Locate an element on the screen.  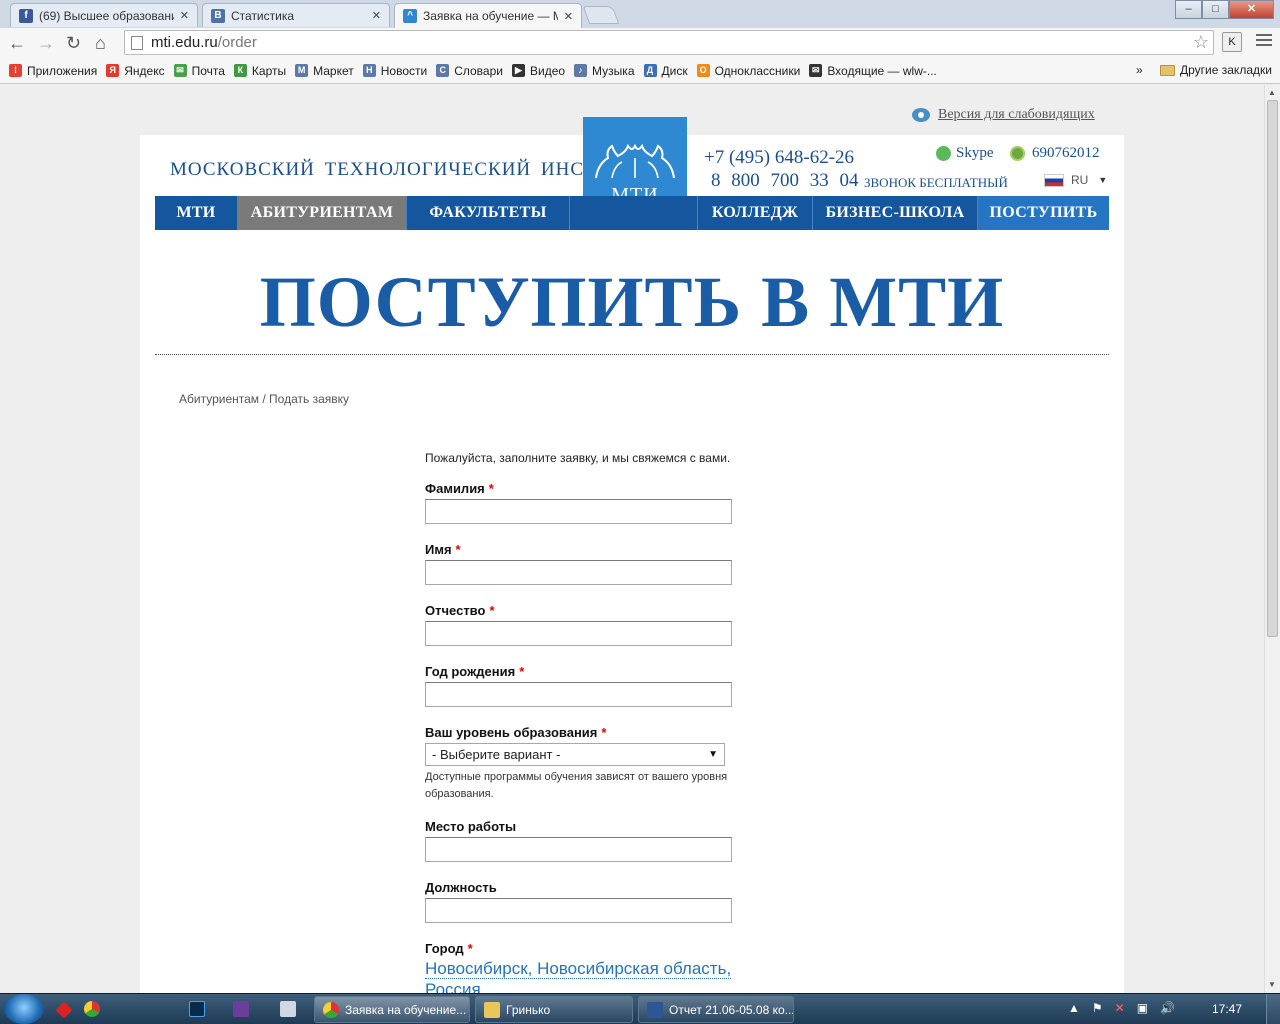
surname-label: Фамилия * is located at coordinates (459, 488).